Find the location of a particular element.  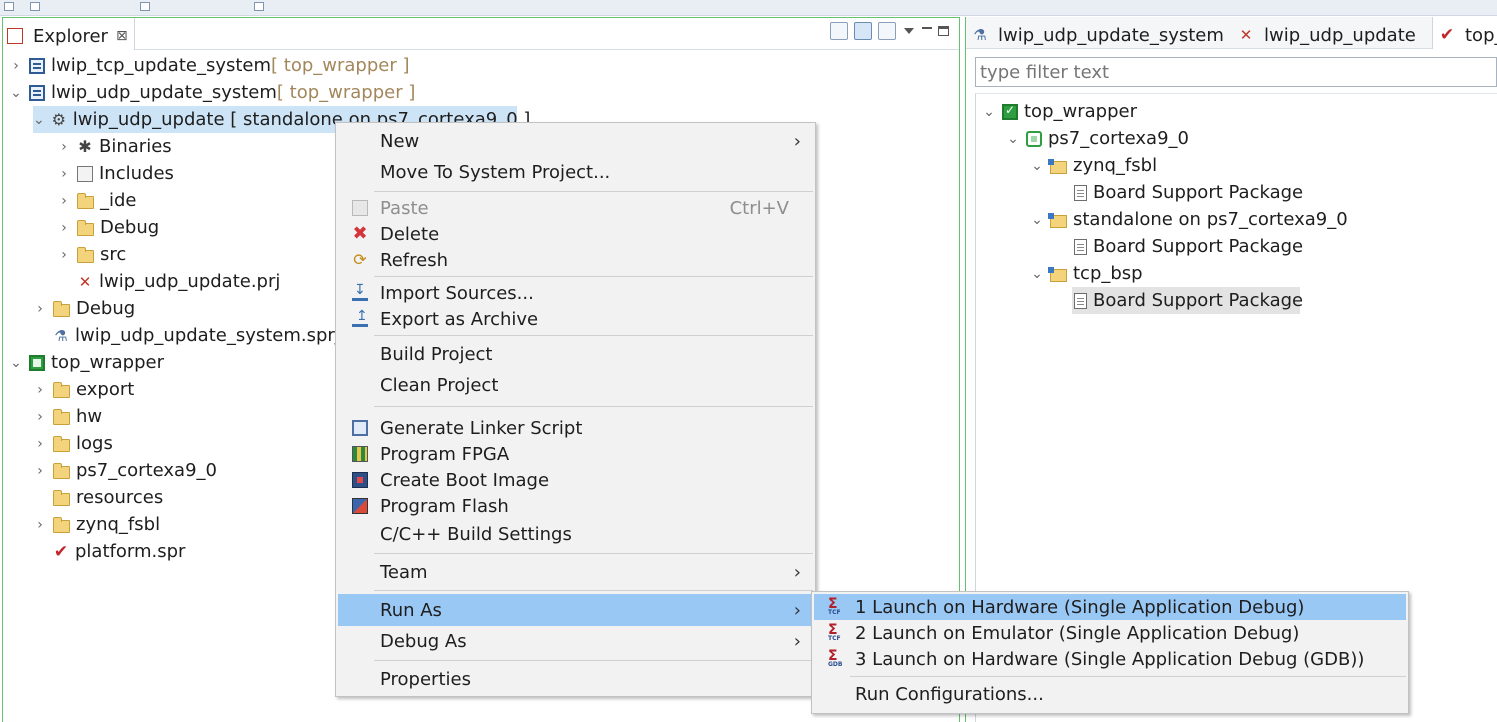

filter-input is located at coordinates (1236, 72).